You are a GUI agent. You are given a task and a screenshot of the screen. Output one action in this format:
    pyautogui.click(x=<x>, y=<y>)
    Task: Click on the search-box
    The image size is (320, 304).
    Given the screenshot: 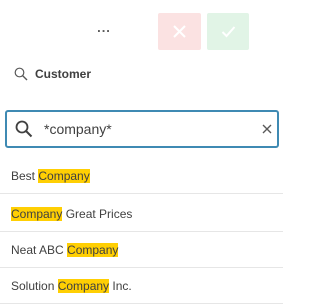 What is the action you would take?
    pyautogui.click(x=142, y=129)
    